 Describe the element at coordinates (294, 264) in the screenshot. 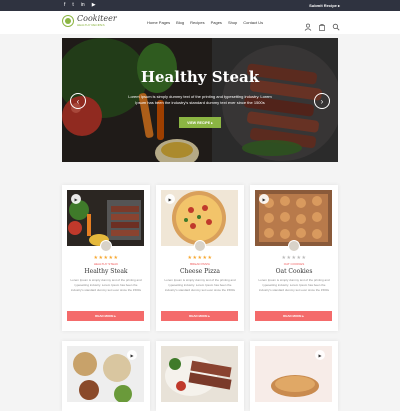

I see `recipe-category: OAT COOKIES` at that location.